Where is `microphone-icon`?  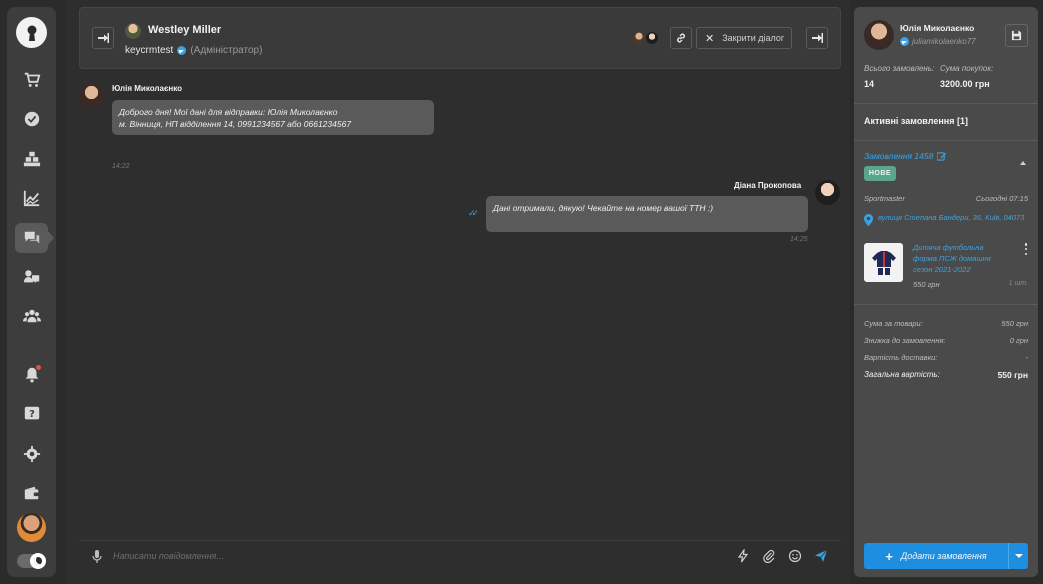
microphone-icon is located at coordinates (97, 557).